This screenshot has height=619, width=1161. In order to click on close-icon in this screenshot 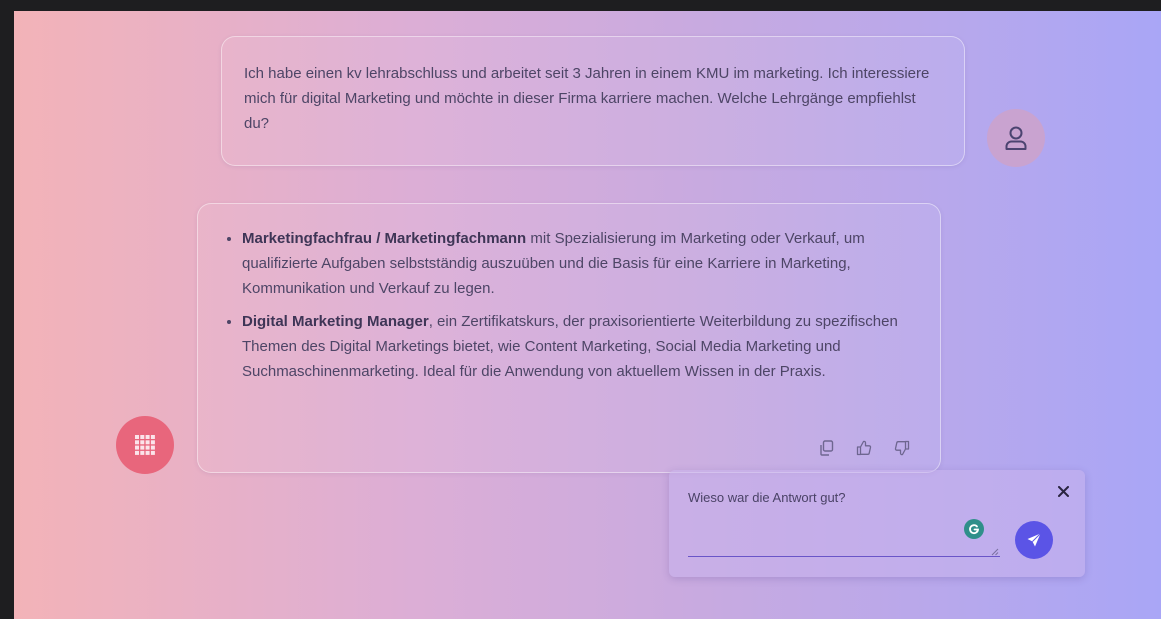, I will do `click(1063, 491)`.